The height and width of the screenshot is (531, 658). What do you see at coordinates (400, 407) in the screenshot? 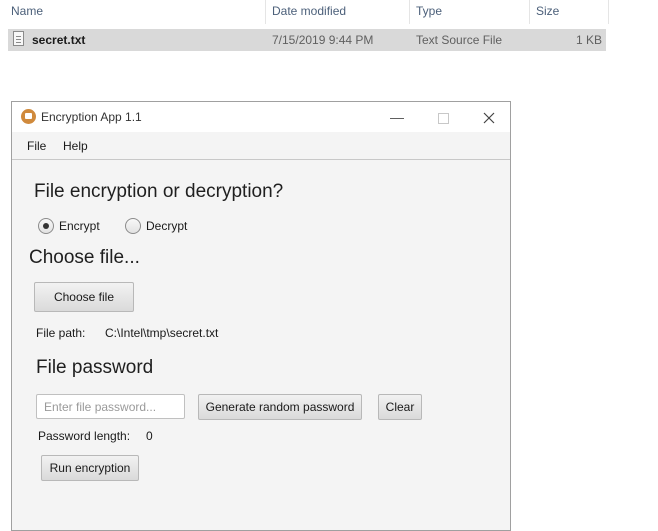
I see `clear-button: Clear` at bounding box center [400, 407].